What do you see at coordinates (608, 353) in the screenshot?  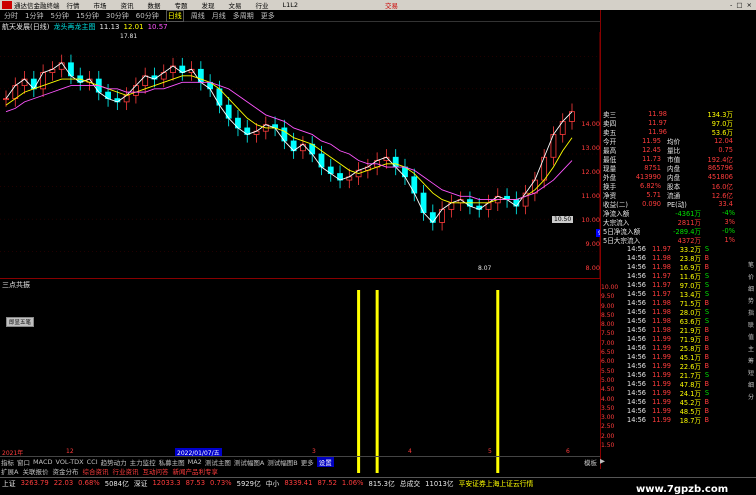 I see `lower-scale-label: 6.50` at bounding box center [608, 353].